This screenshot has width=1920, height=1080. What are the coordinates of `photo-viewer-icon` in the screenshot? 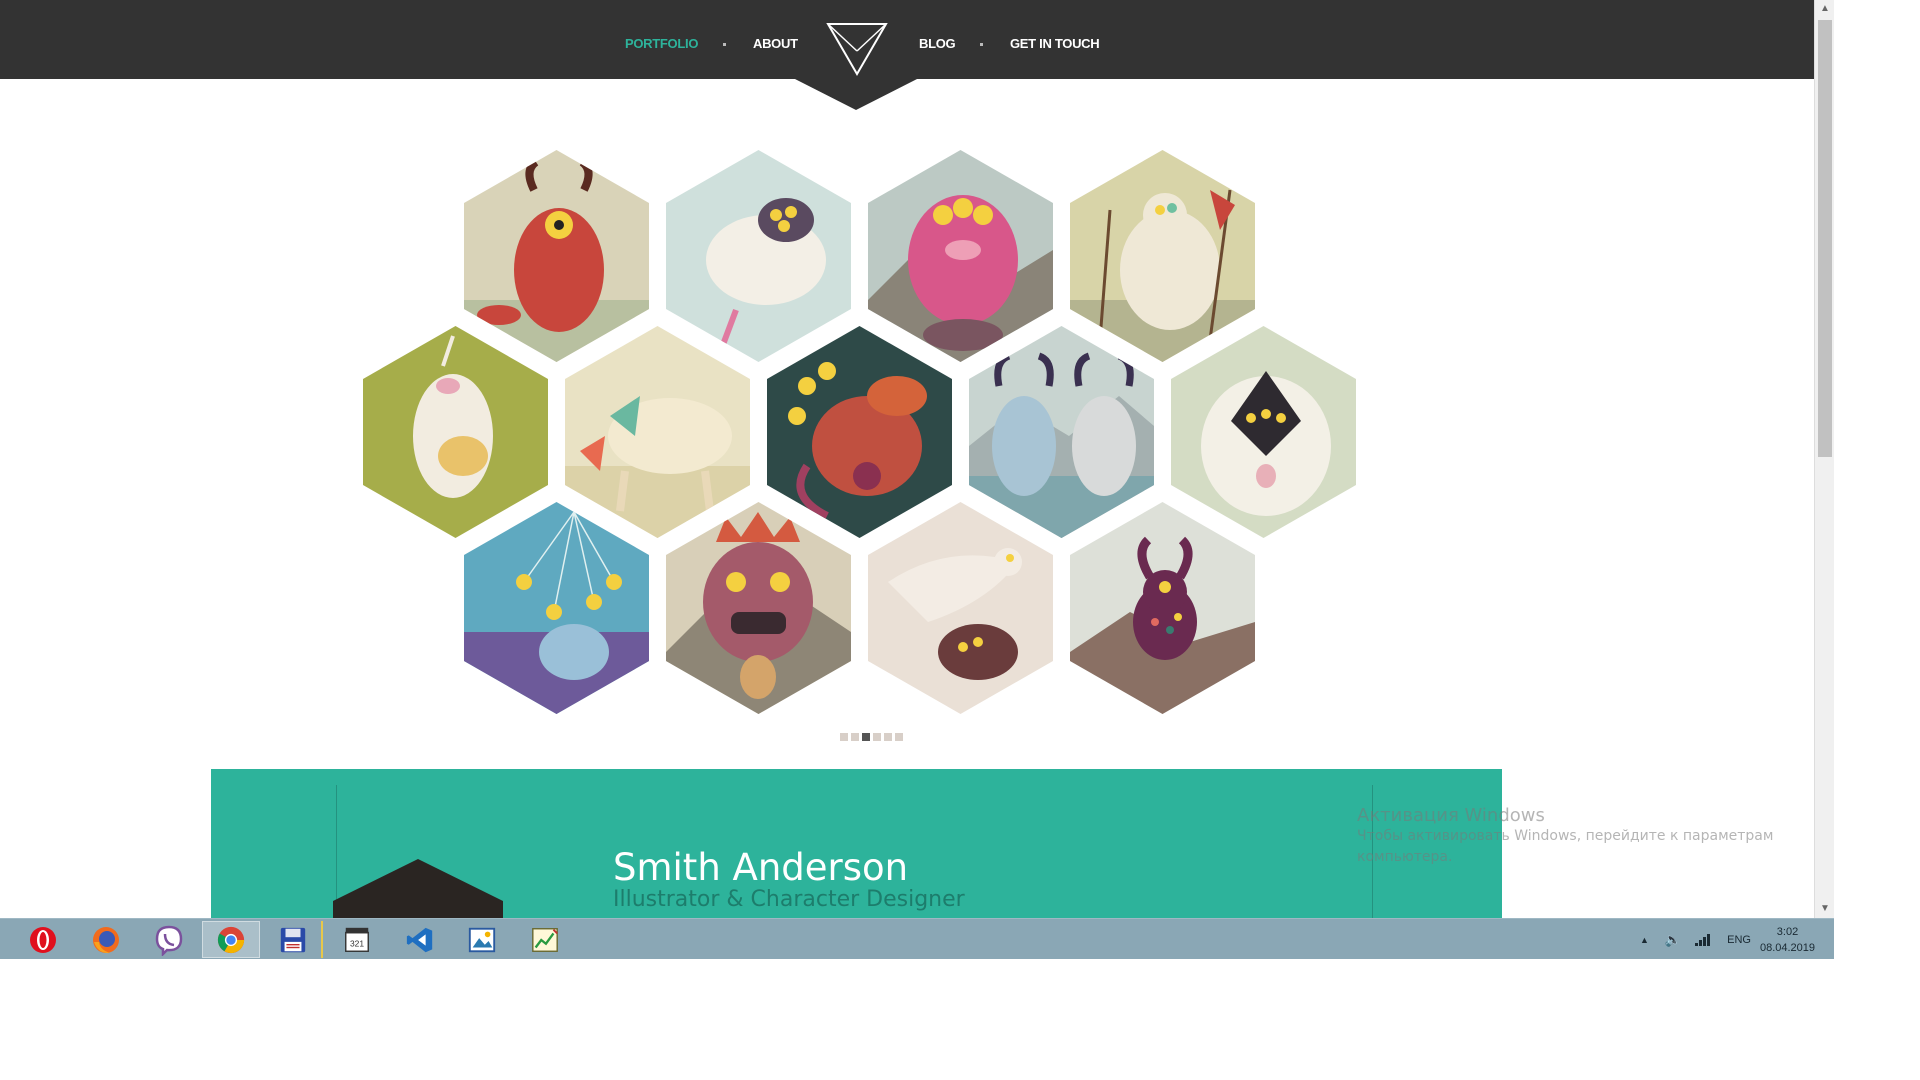 It's located at (482, 939).